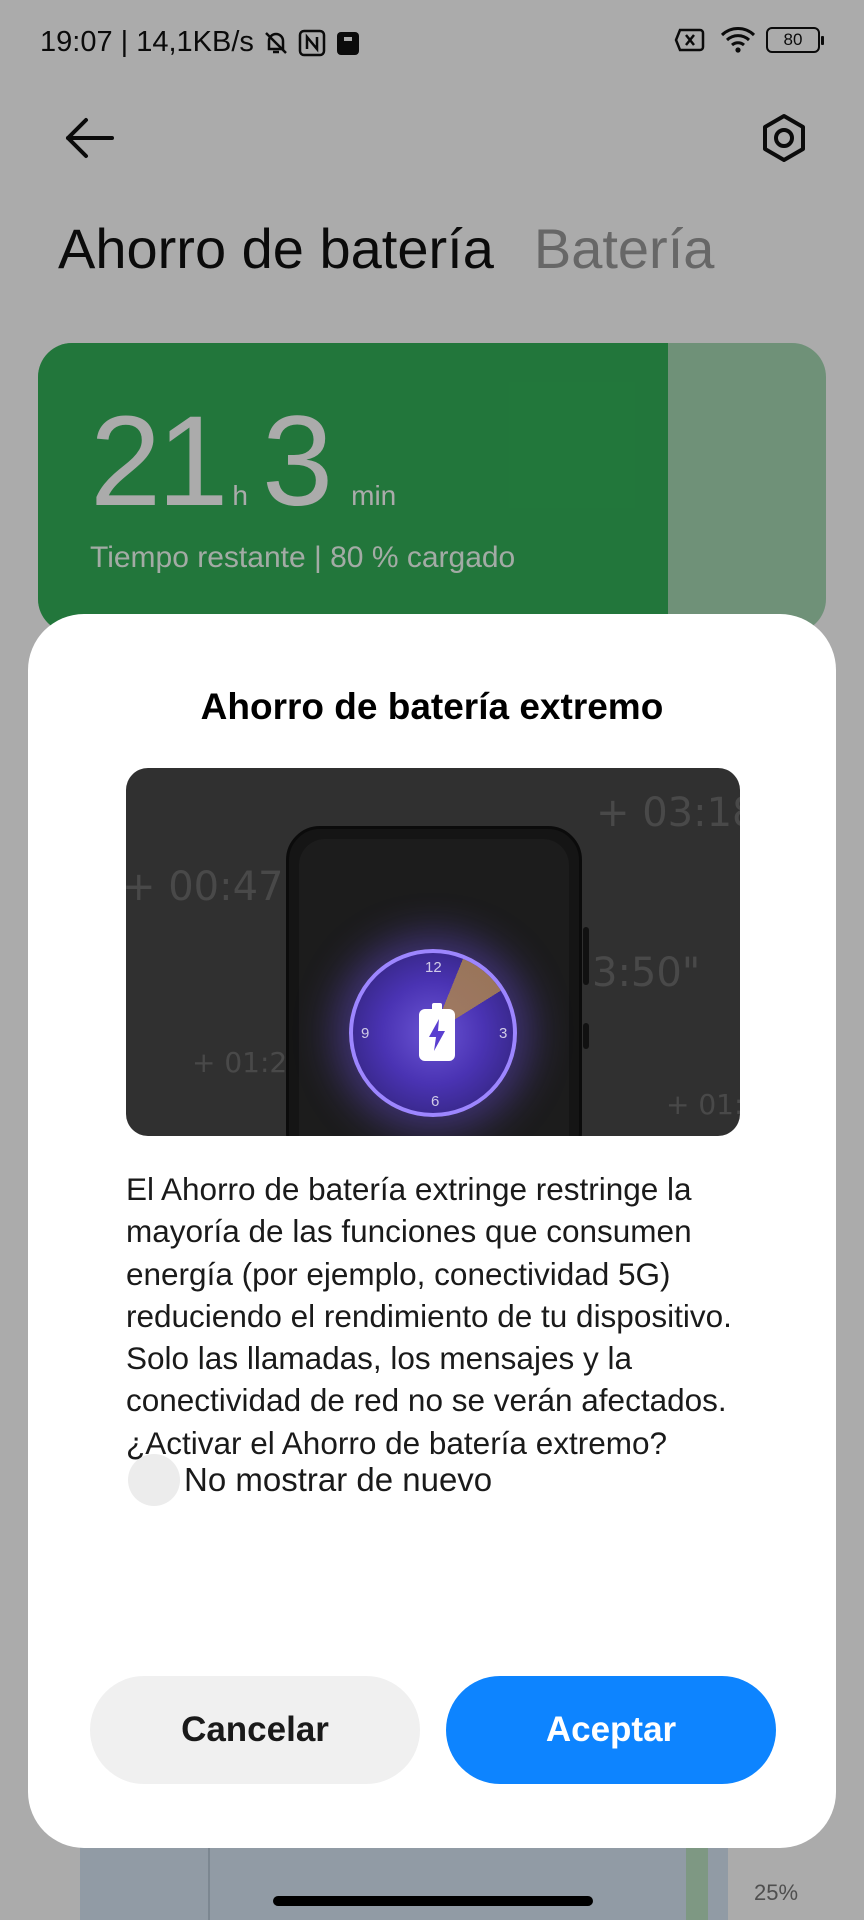 The width and height of the screenshot is (864, 1920). I want to click on phone-illustration: 12 3 6 9, so click(437, 981).